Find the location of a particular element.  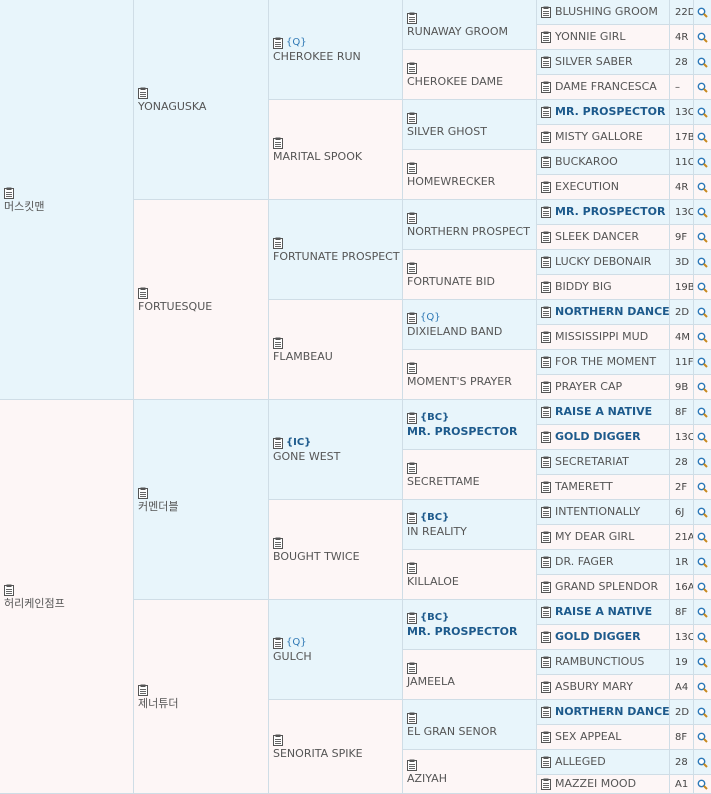

horse-name-link: CHEROKEE RUN is located at coordinates (336, 57).